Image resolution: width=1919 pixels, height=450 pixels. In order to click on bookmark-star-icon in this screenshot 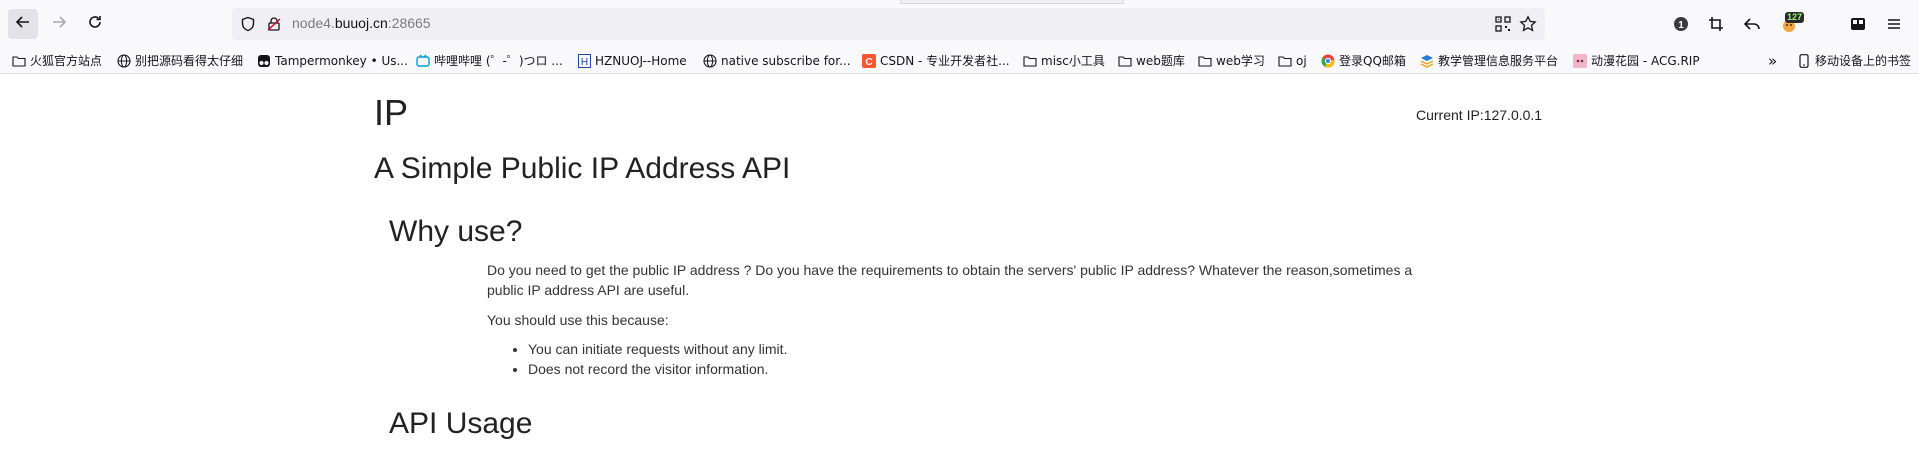, I will do `click(1528, 26)`.